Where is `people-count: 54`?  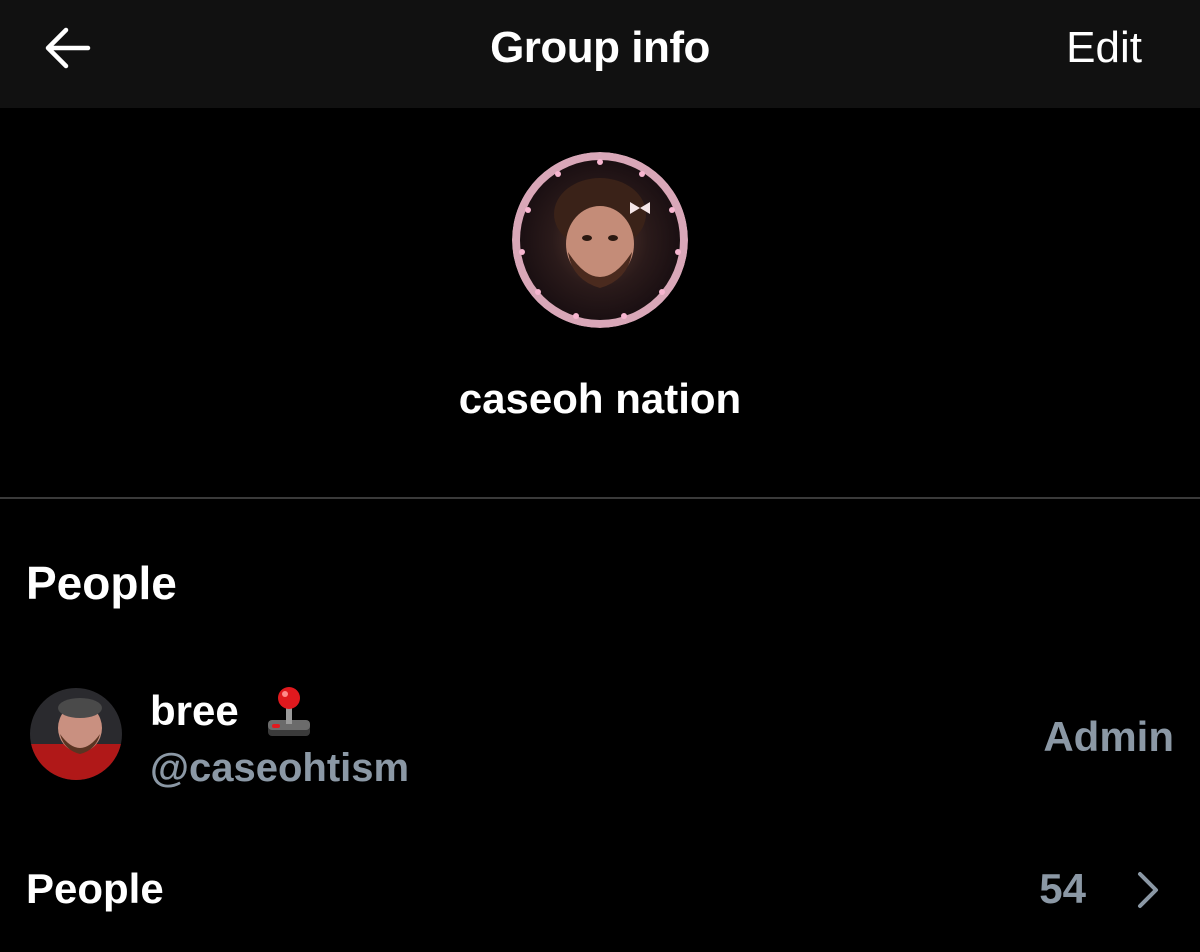
people-count: 54 is located at coordinates (1062, 888).